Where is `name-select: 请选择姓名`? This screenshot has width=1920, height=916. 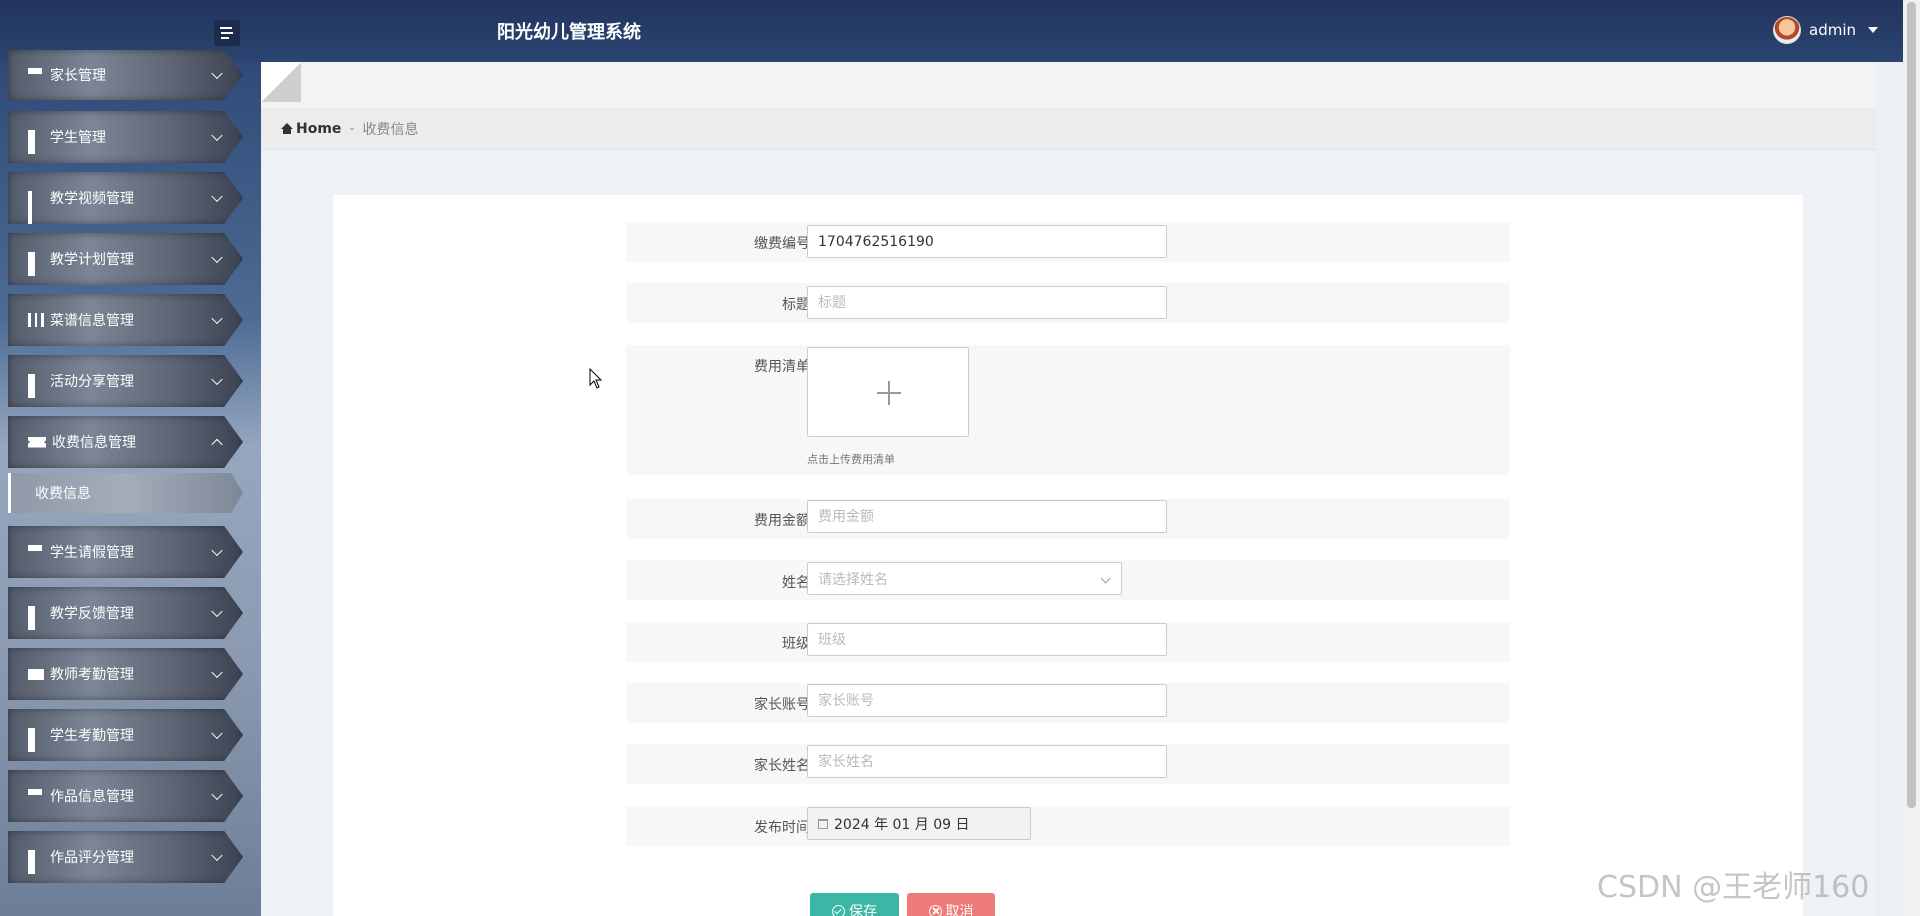 name-select: 请选择姓名 is located at coordinates (964, 578).